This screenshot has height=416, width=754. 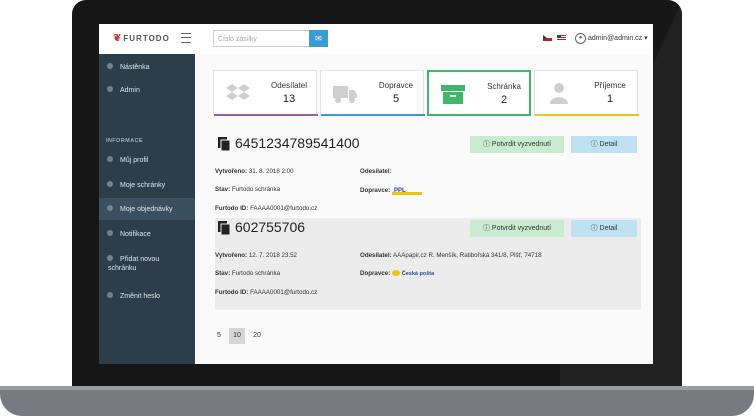 I want to click on truck-icon, so click(x=345, y=94).